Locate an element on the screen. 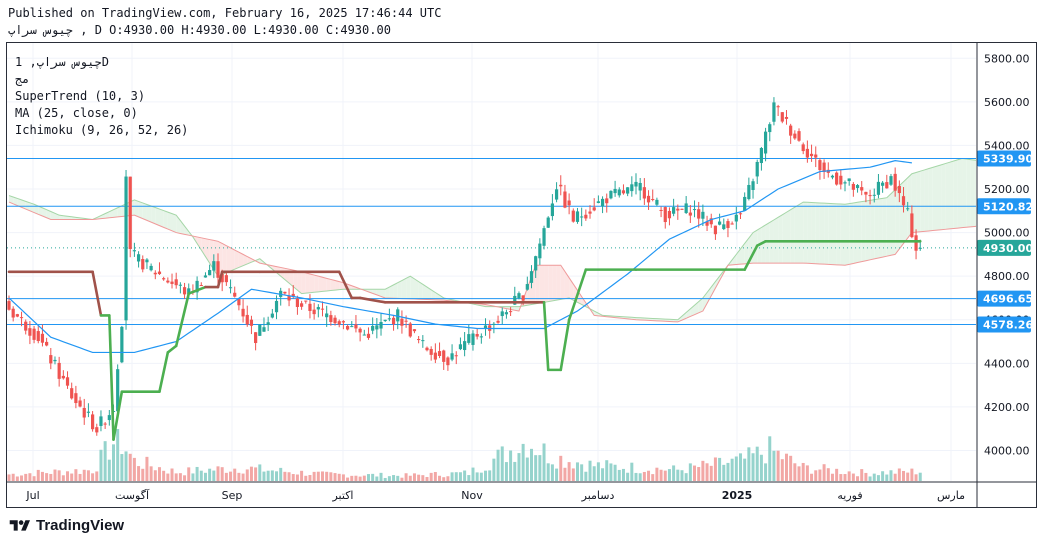  y-axis-tick-label: 4200.00 is located at coordinates (1007, 407).